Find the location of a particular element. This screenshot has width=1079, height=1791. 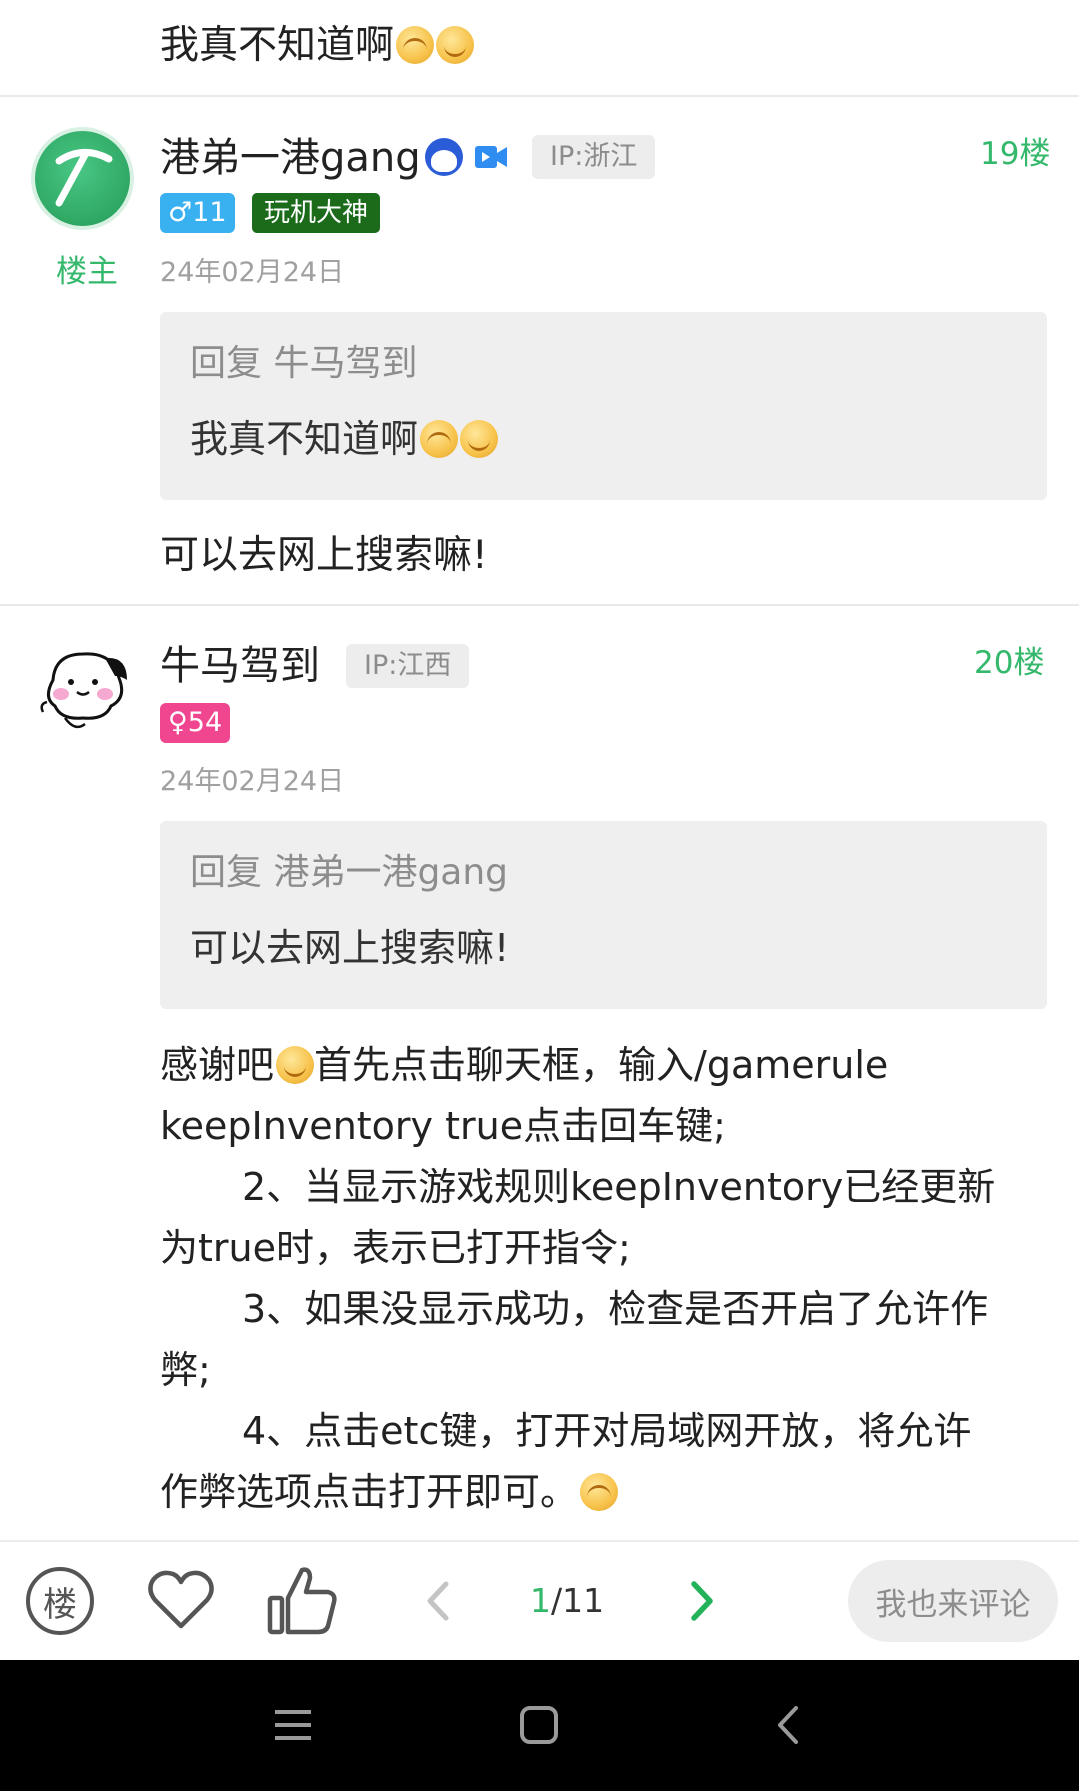

thumbs-up-icon is located at coordinates (302, 1601).